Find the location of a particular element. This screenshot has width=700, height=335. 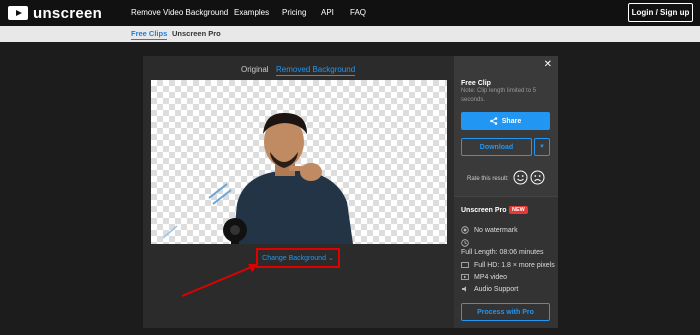

no-watermark-icon is located at coordinates (465, 230).